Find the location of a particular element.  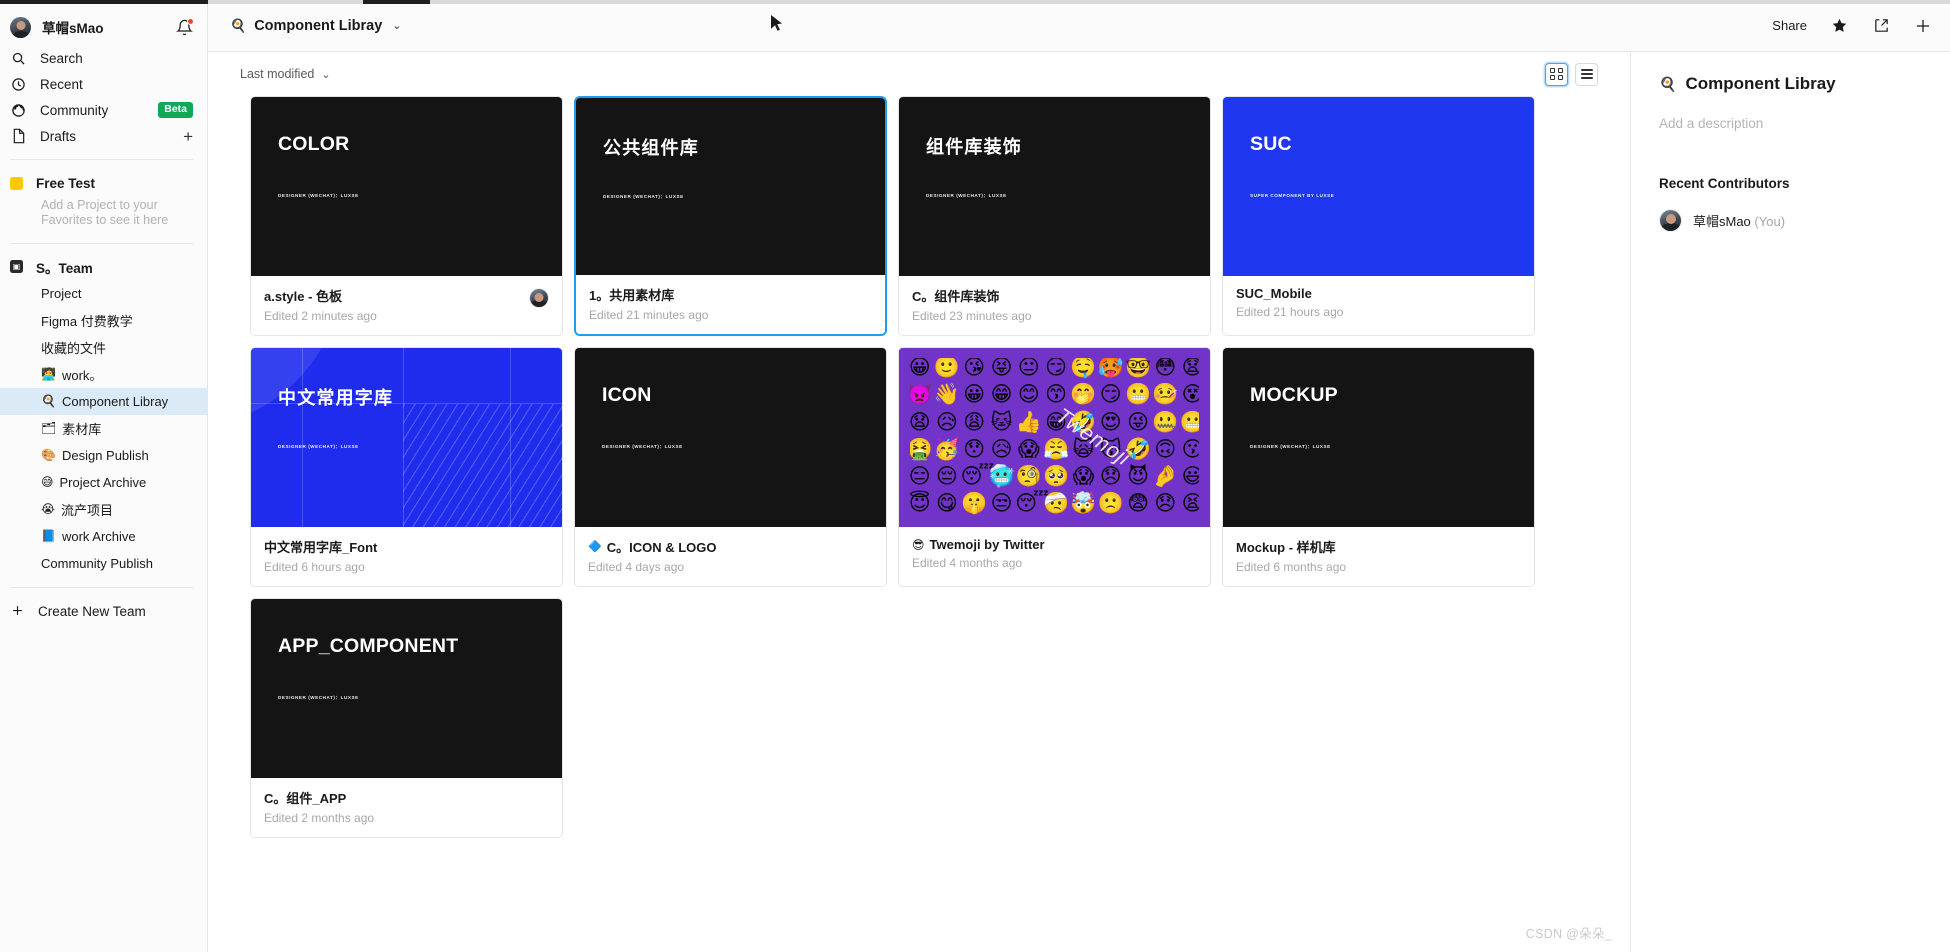

file-meta: Mockup - 样机库 Edited 6 months ago is located at coordinates (1378, 556).